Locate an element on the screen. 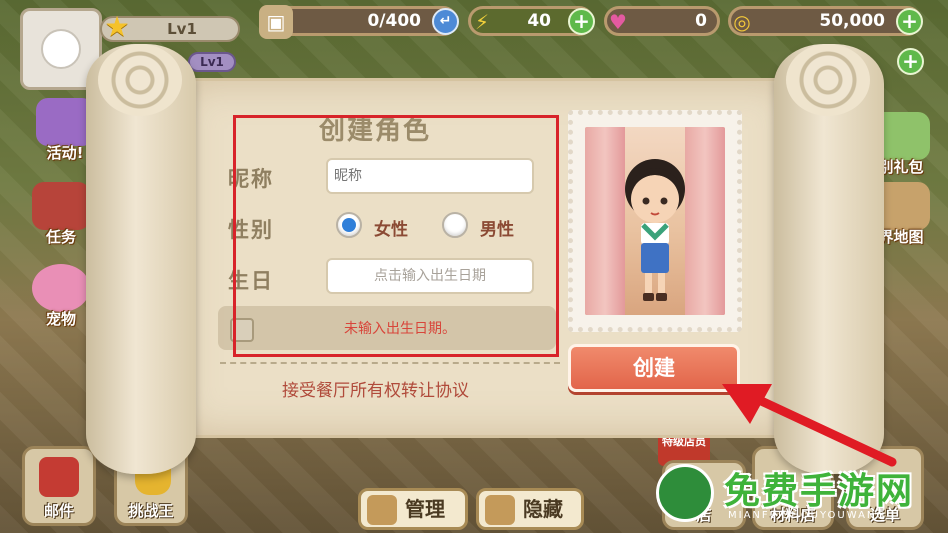 This screenshot has width=948, height=533. watermark-subtitle: MIANFEISHOUYOUWANG is located at coordinates (807, 515).